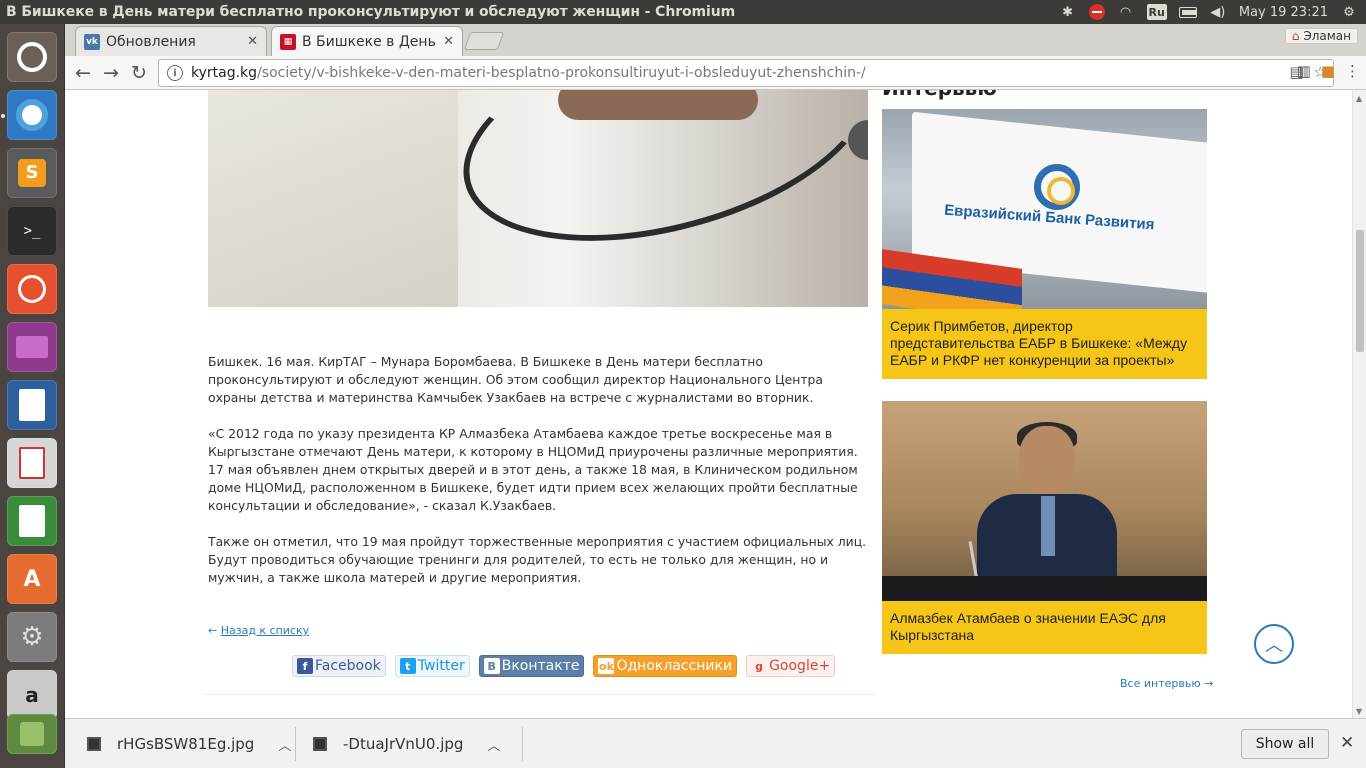 The width and height of the screenshot is (1366, 768). I want to click on share-facebook-button: f Facebook, so click(339, 666).